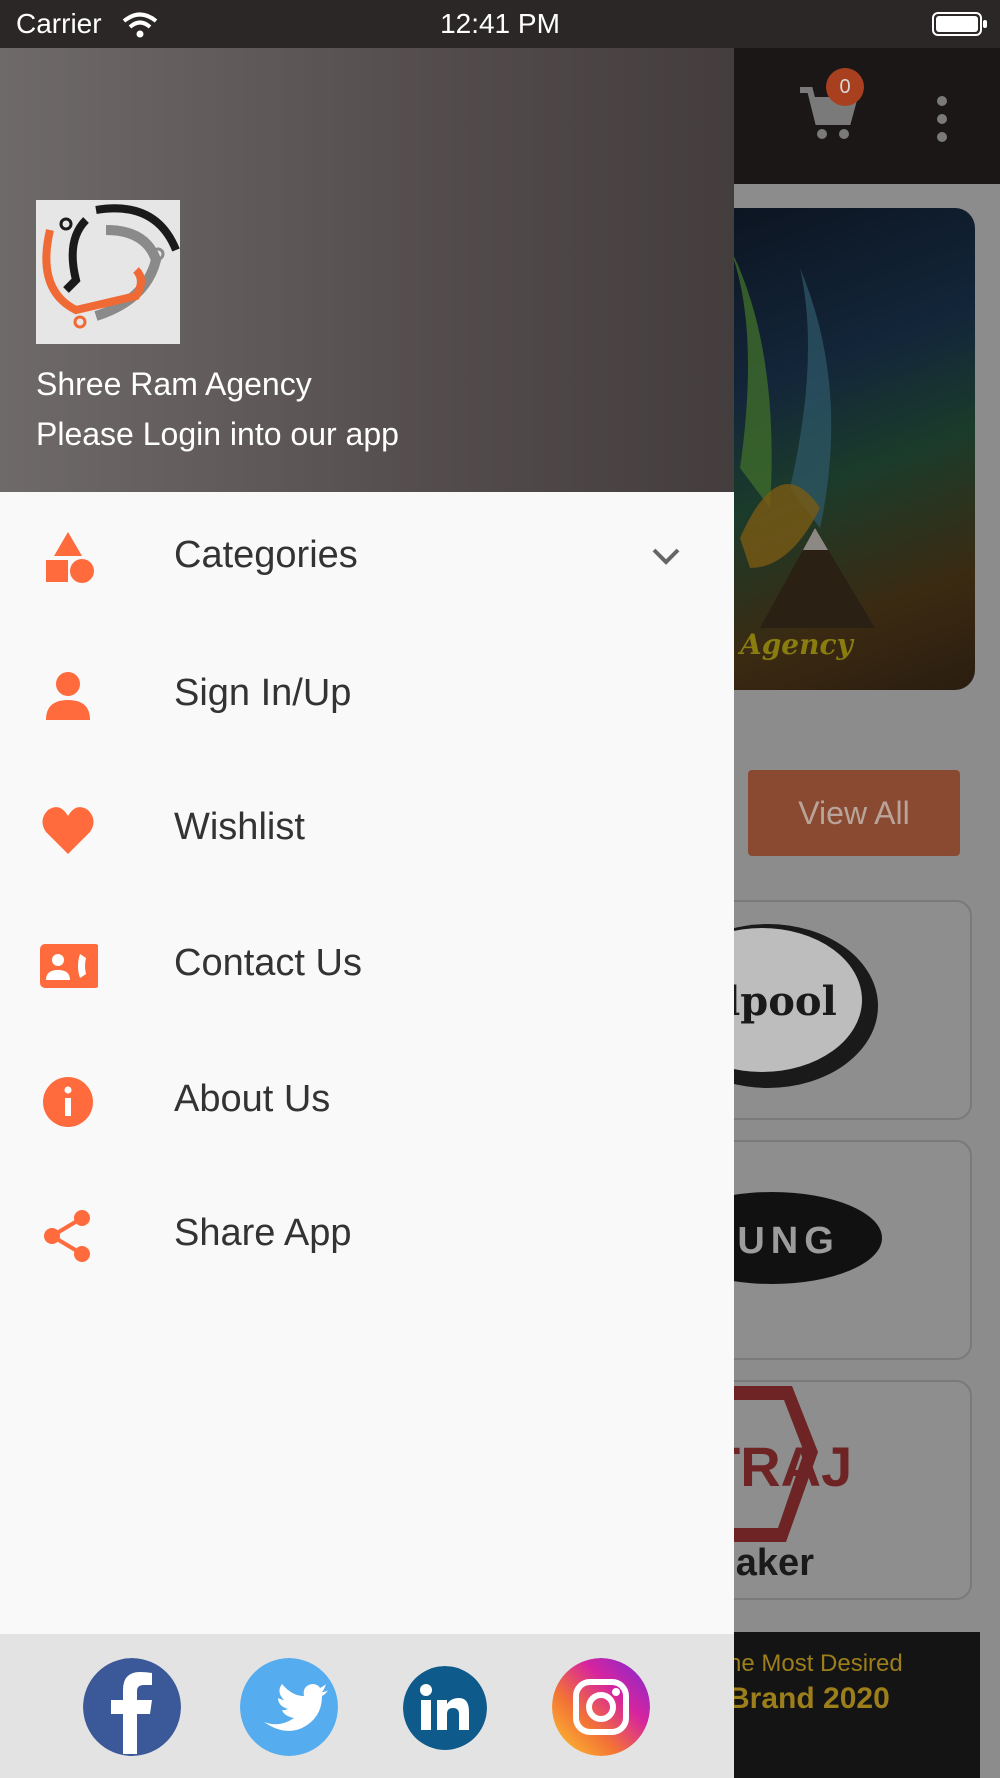 The image size is (1000, 1778). I want to click on social-links-bar, so click(367, 1706).